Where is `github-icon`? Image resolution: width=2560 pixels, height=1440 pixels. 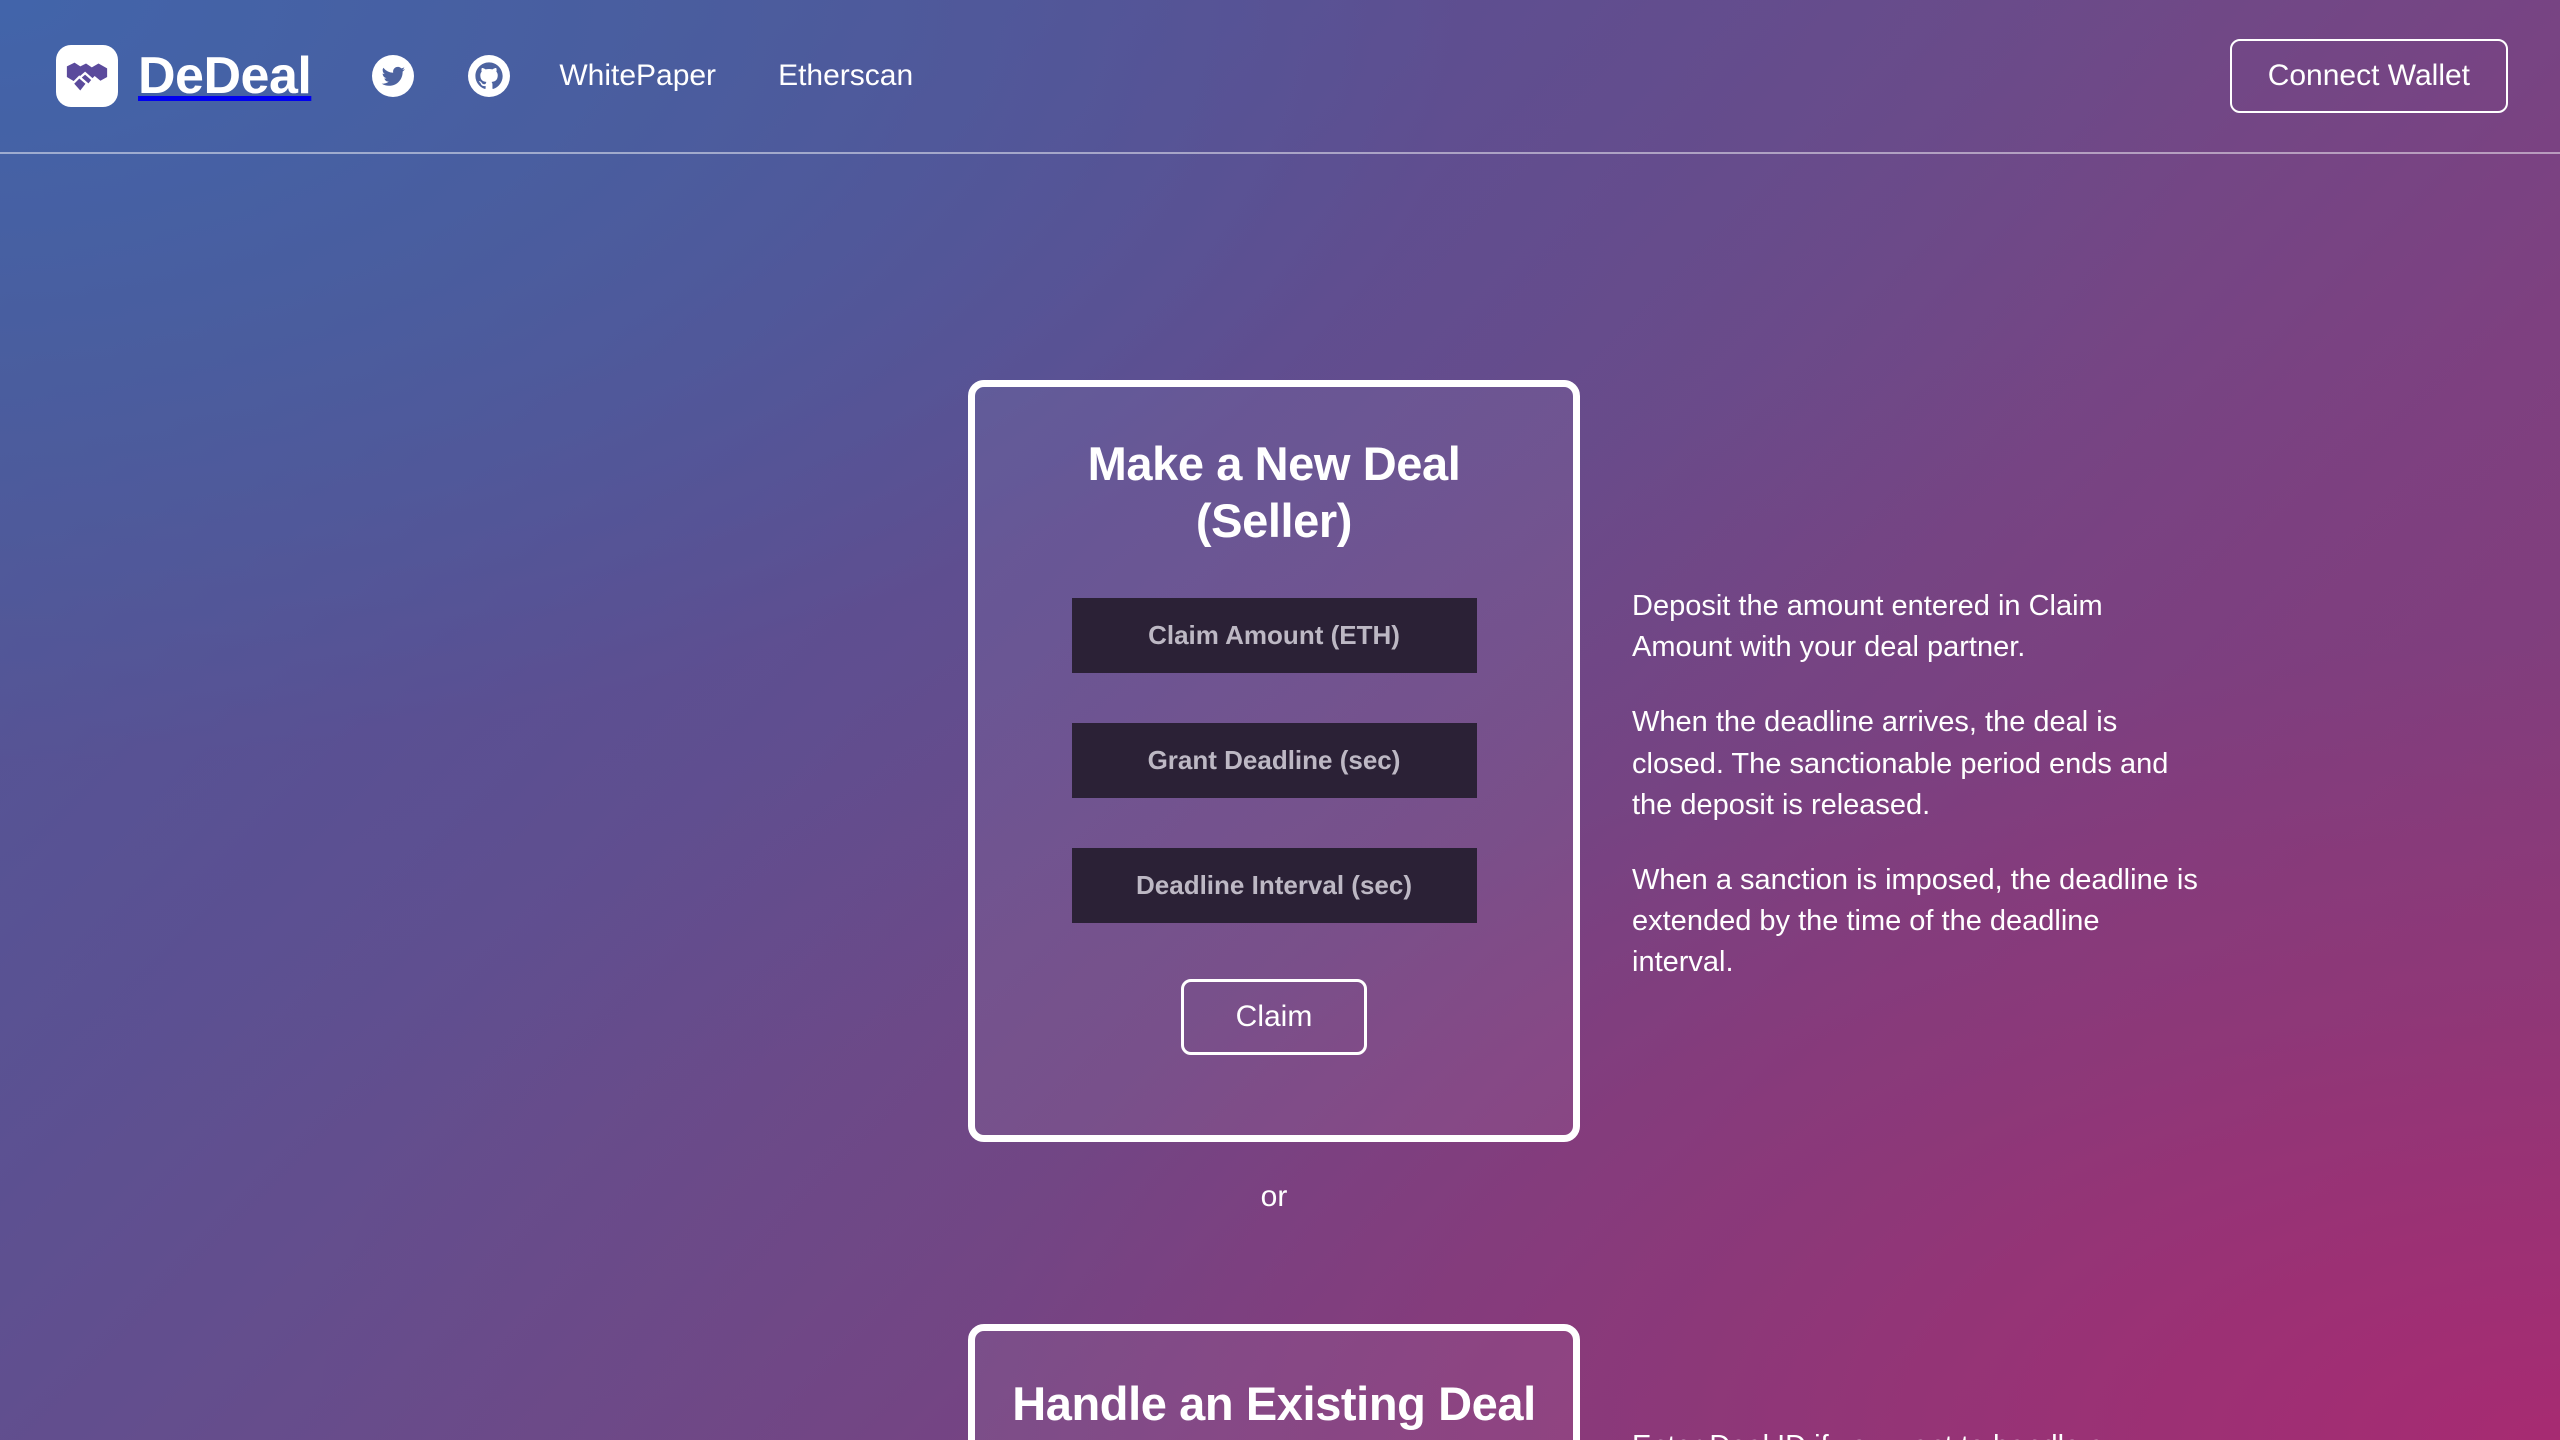
github-icon is located at coordinates (489, 76).